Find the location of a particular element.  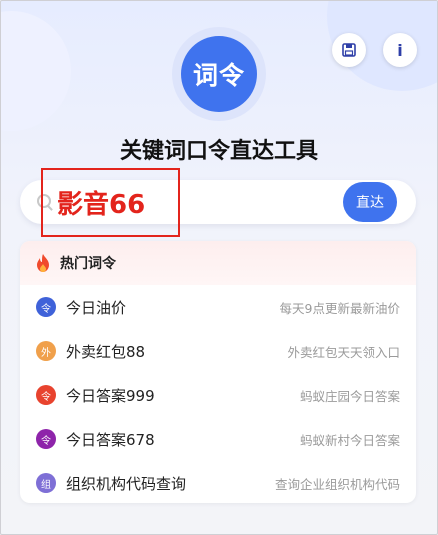

list-item: 令今日答案678 蚂蚁新村今日答案 is located at coordinates (218, 439).